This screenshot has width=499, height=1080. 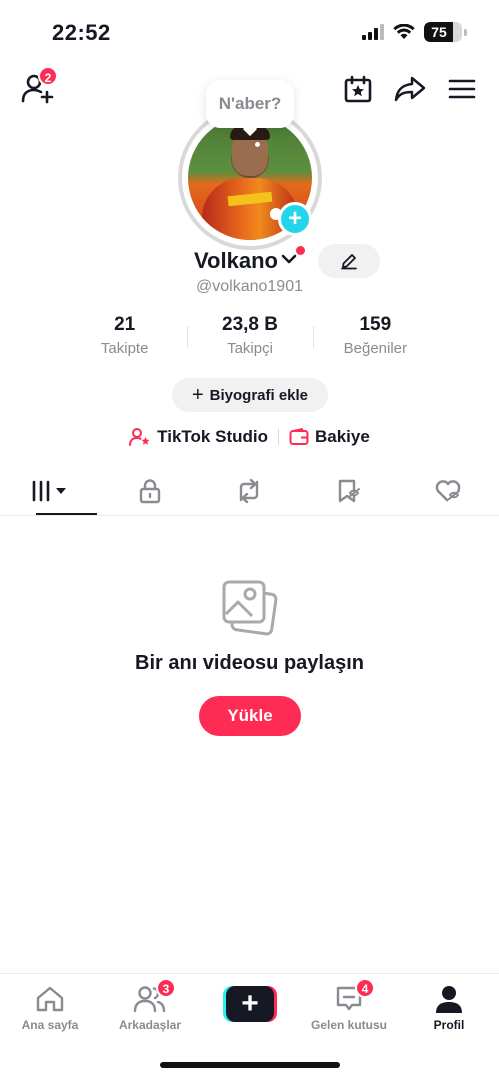 I want to click on empty-state-title: Bir anı videosu paylaşın, so click(x=249, y=663).